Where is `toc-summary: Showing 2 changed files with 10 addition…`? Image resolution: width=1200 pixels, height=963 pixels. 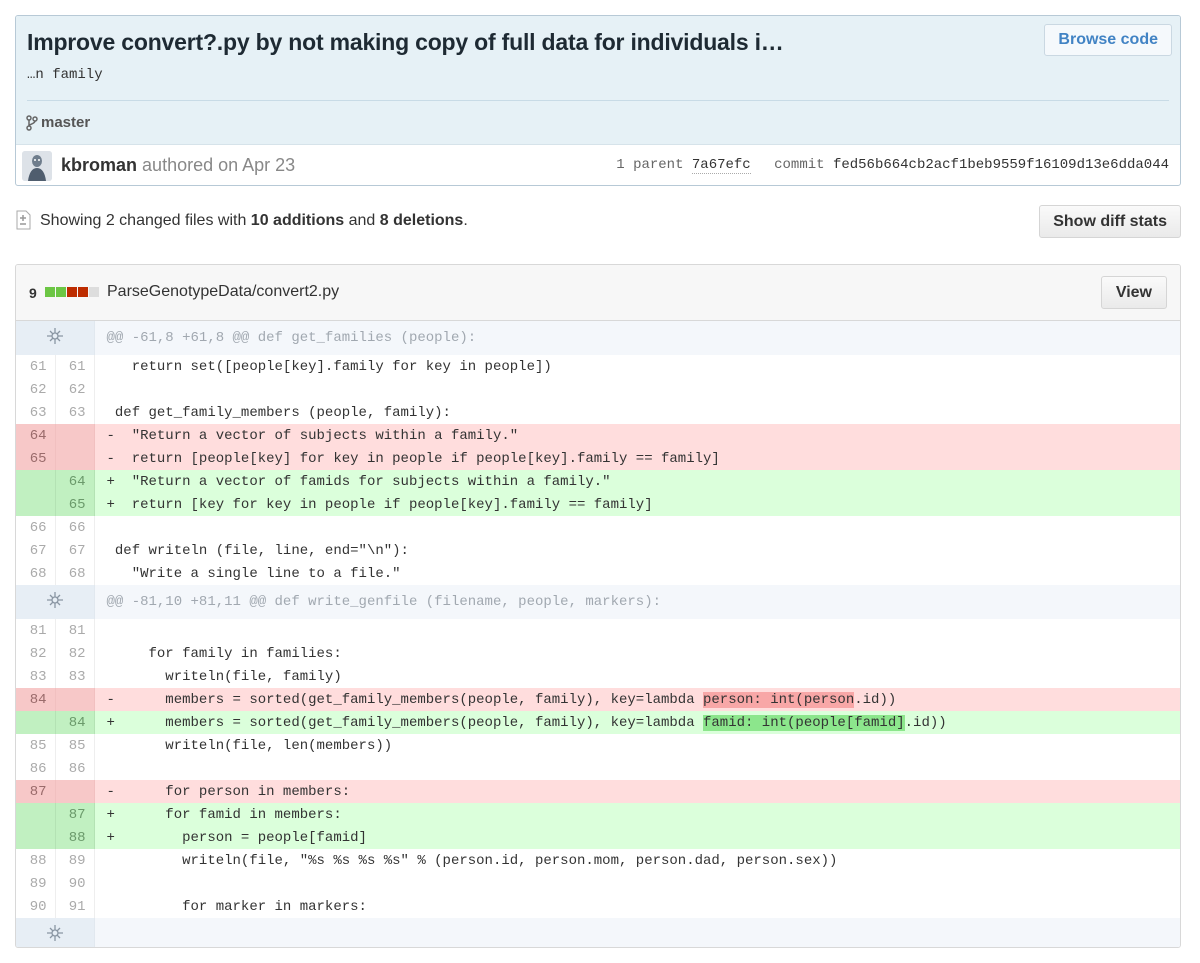
toc-summary: Showing 2 changed files with 10 addition… is located at coordinates (254, 221).